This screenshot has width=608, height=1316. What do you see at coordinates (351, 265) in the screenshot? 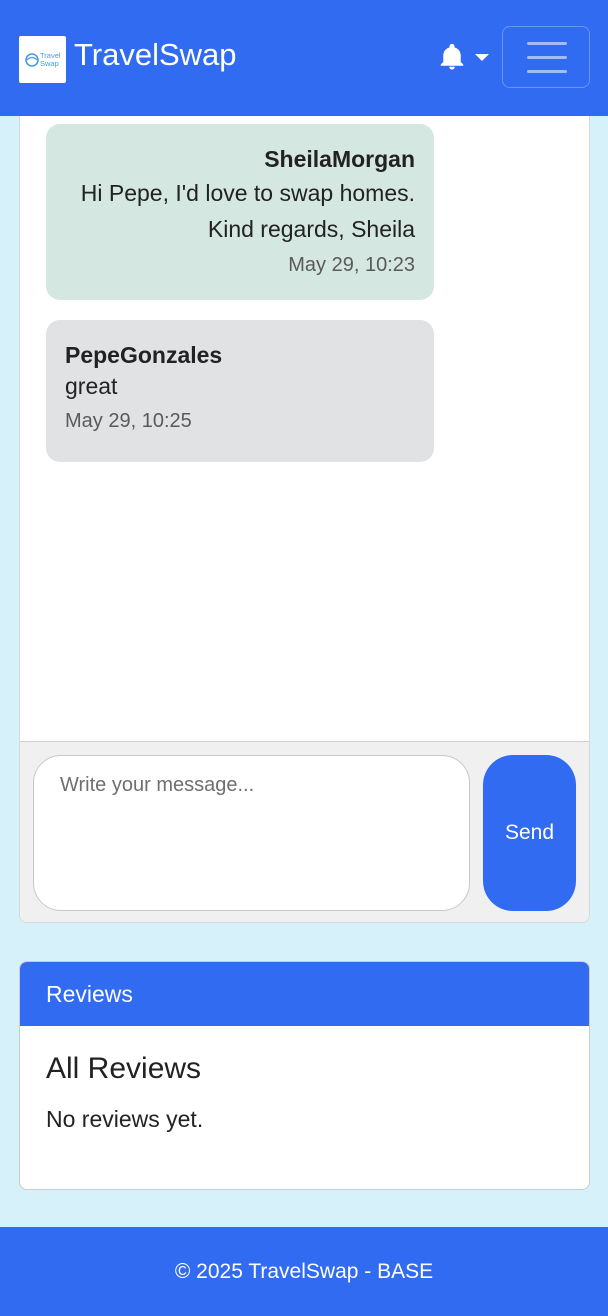
I see `message-time: May 29, 10:23` at bounding box center [351, 265].